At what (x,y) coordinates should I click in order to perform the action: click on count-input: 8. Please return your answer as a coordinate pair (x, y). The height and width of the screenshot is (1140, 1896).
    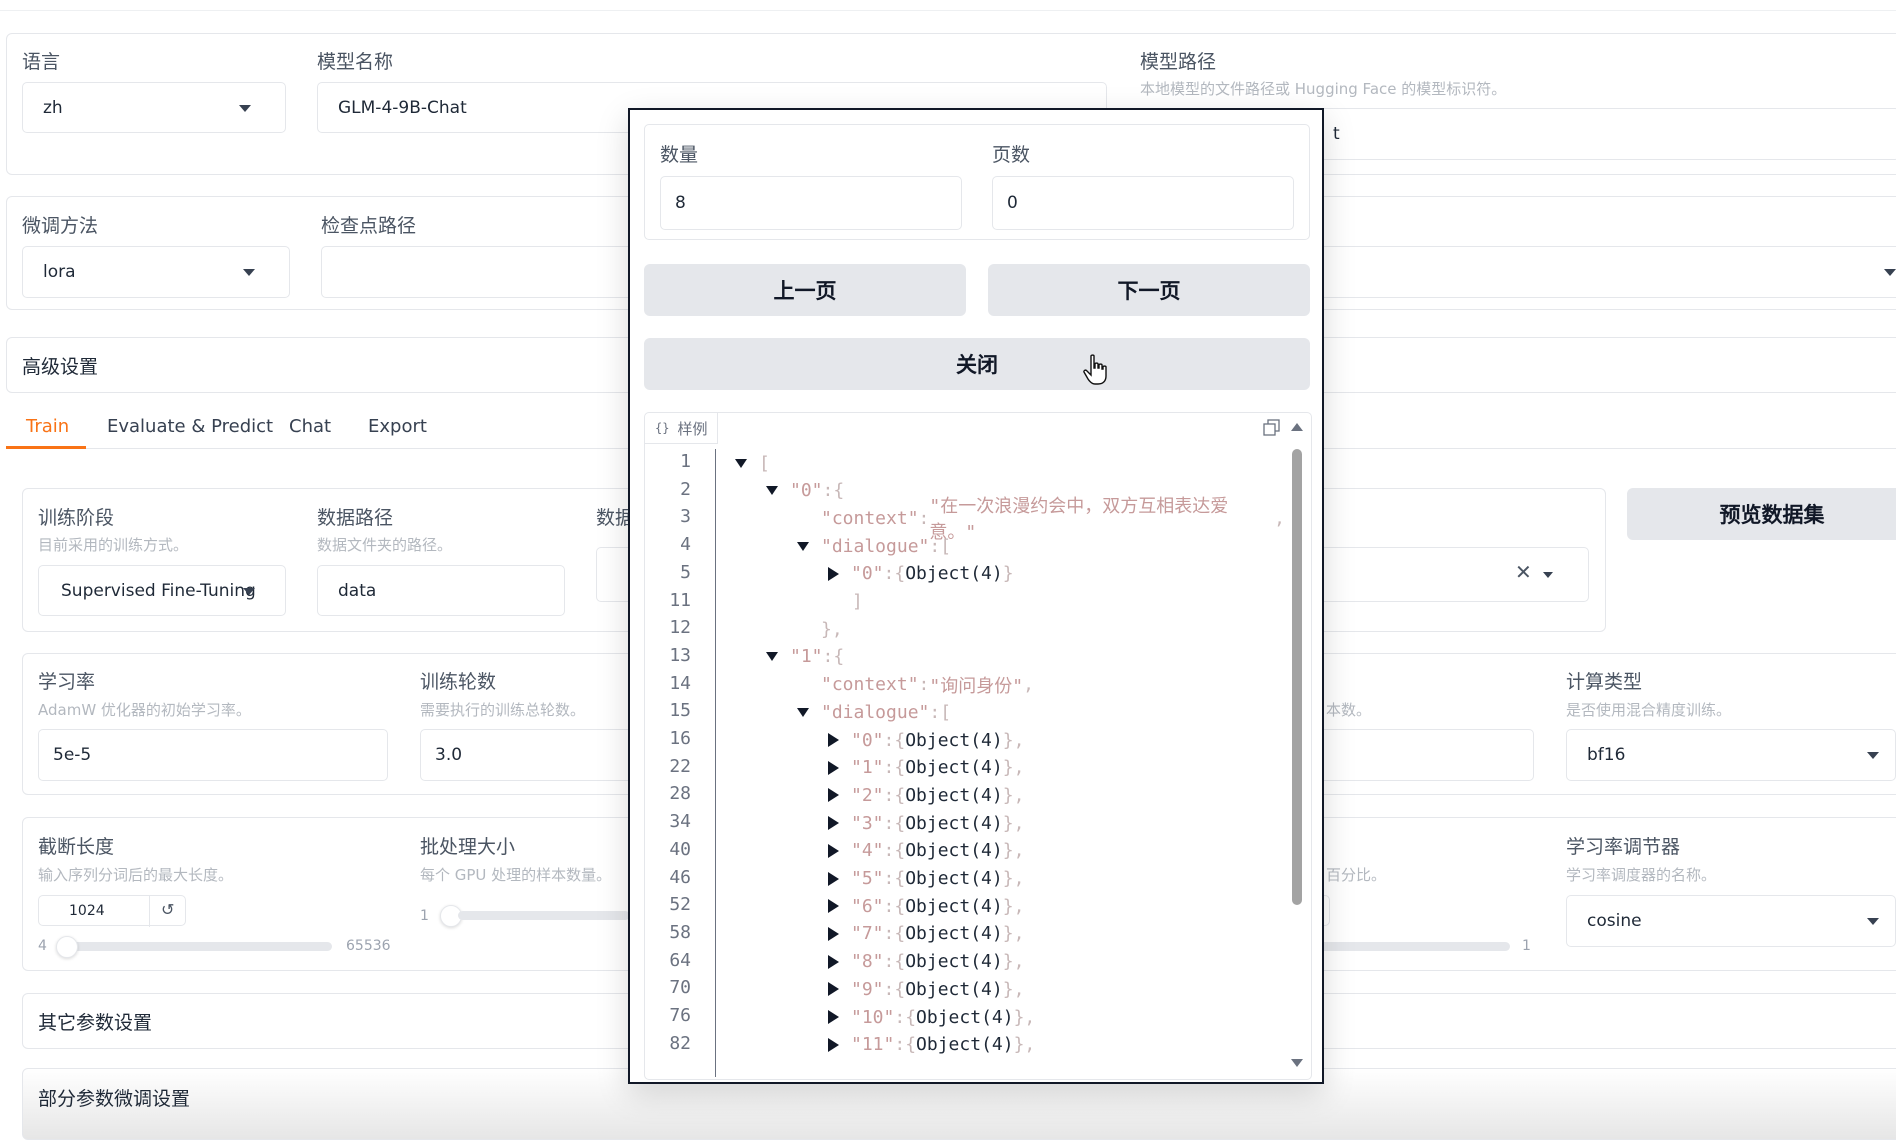
    Looking at the image, I should click on (811, 203).